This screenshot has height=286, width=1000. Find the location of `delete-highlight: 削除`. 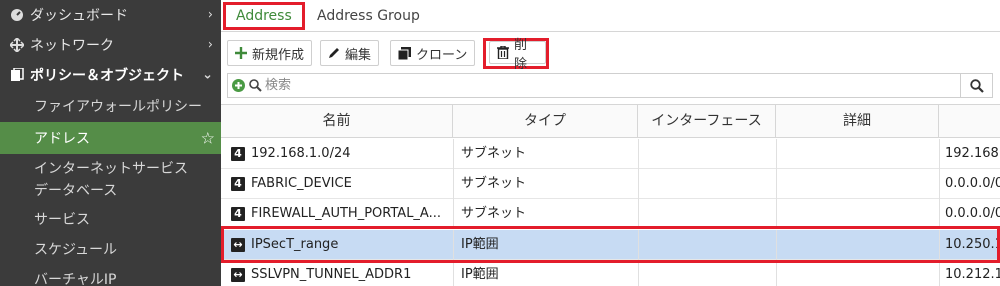

delete-highlight: 削除 is located at coordinates (516, 55).